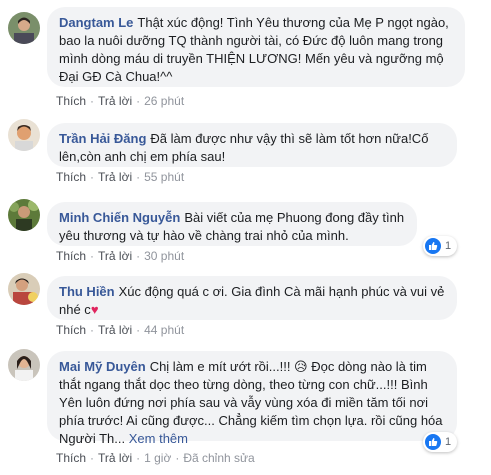  What do you see at coordinates (94, 309) in the screenshot?
I see `heart-icon: ♥` at bounding box center [94, 309].